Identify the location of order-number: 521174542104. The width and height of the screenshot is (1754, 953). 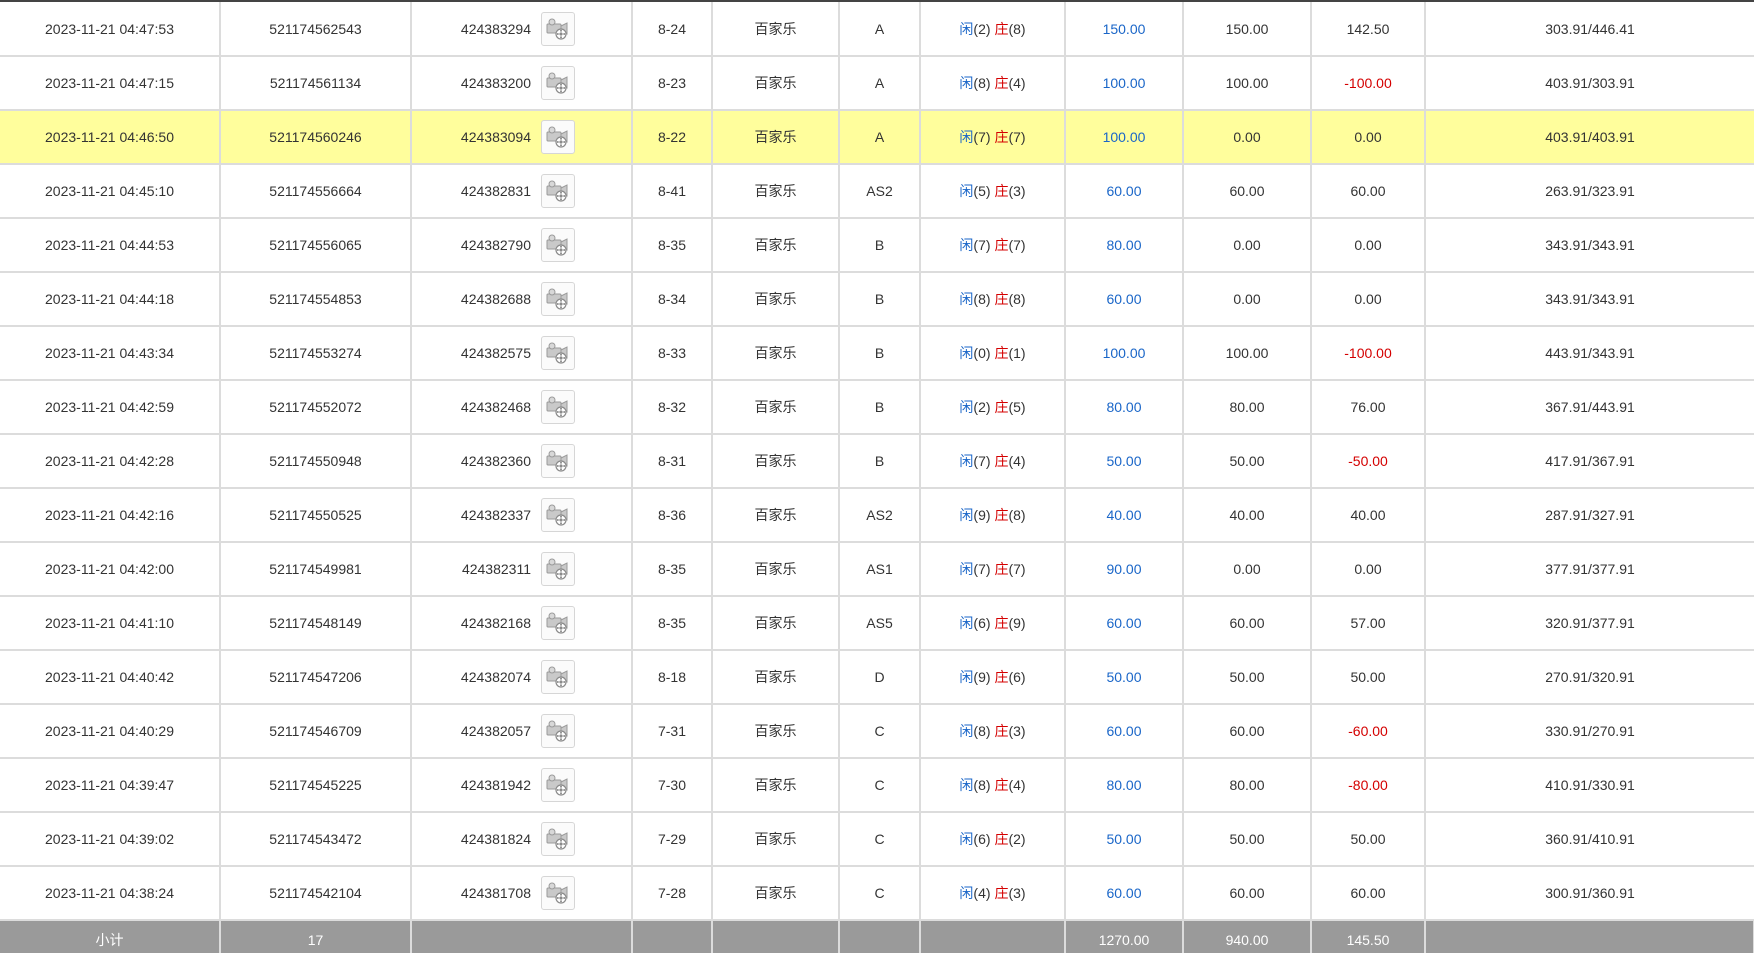
(315, 893).